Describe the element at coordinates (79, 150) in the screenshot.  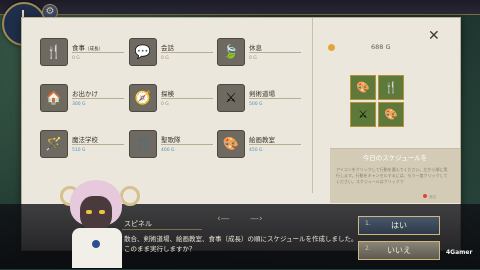
I see `activity-price: 510 G` at that location.